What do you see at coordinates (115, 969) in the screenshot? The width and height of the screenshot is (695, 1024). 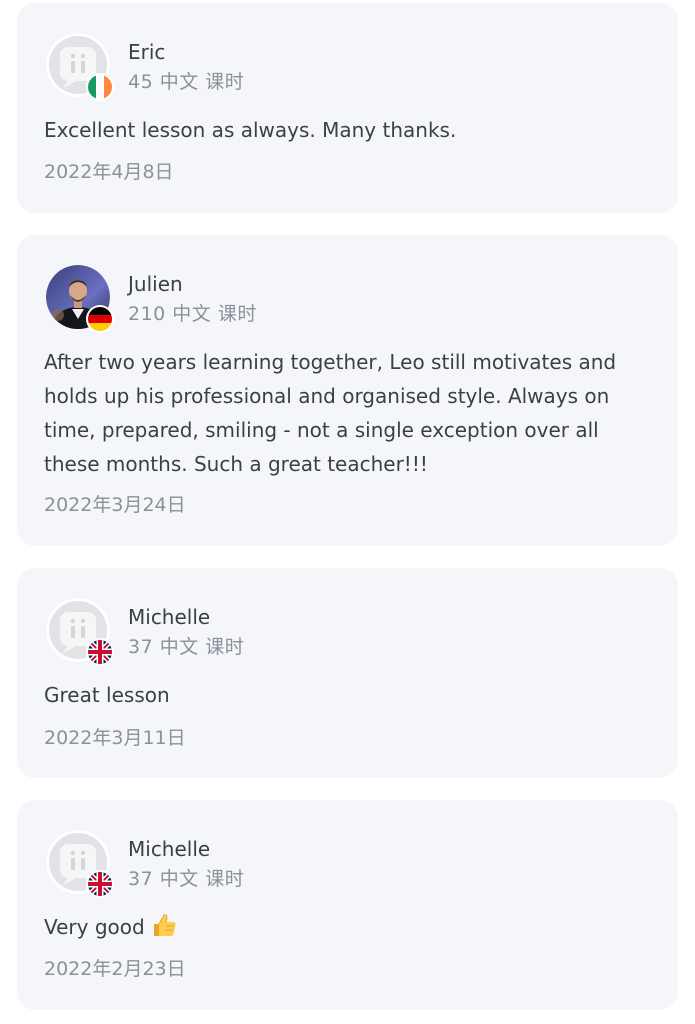 I see `review-date: 2022年2月23日` at bounding box center [115, 969].